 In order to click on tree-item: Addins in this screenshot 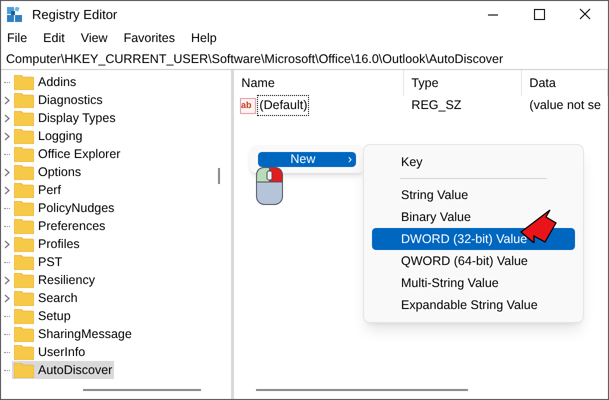, I will do `click(45, 82)`.